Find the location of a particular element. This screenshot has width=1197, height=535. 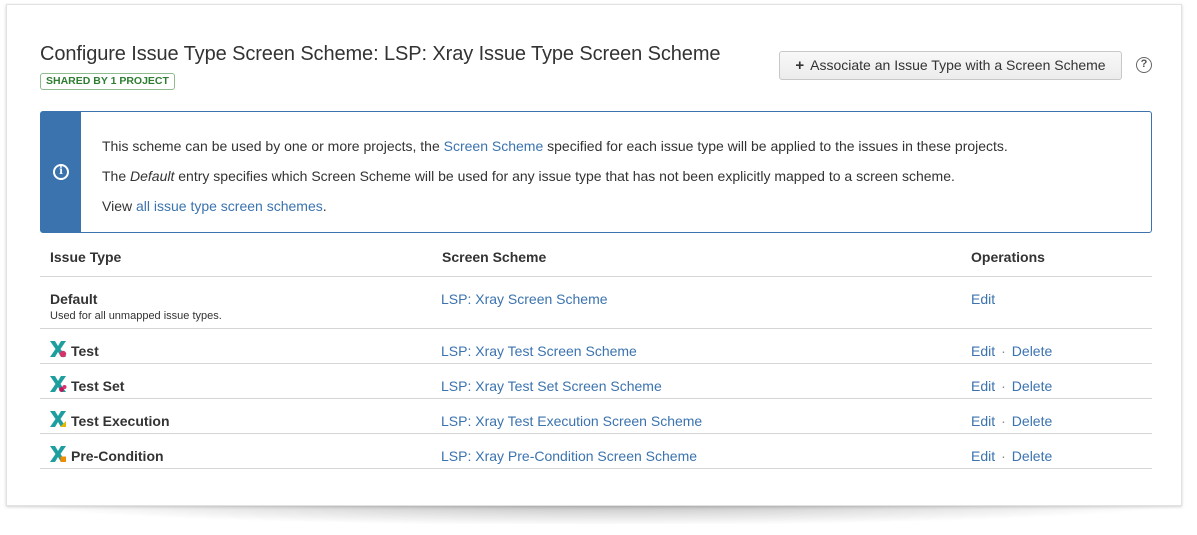

shared-projects-badge: SHARED BY 1 PROJECT is located at coordinates (107, 81).